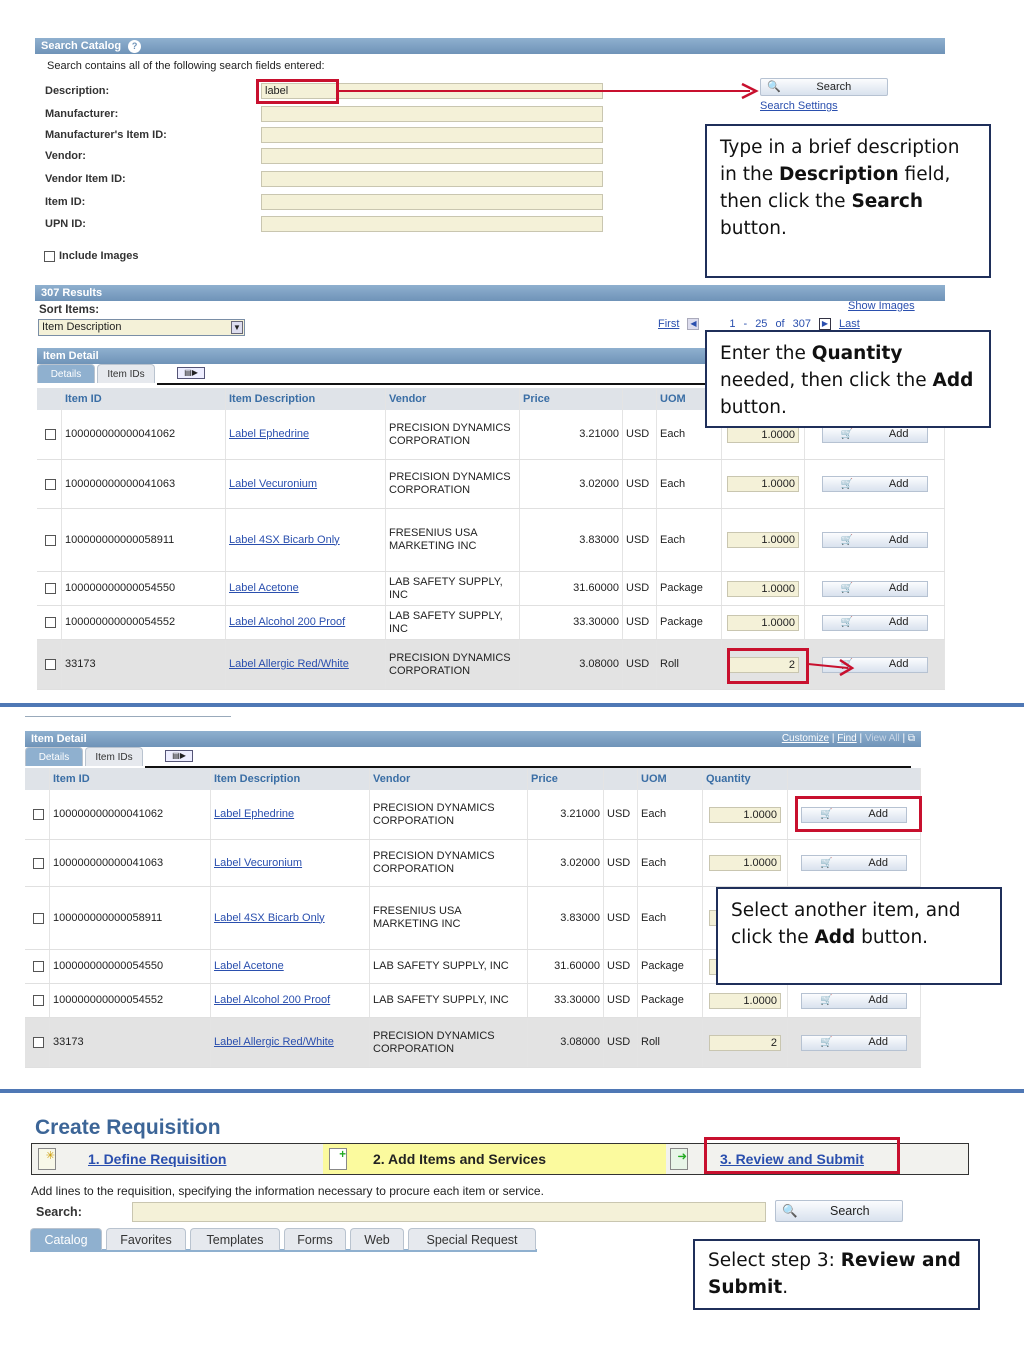 This screenshot has height=1365, width=1024. I want to click on quantity-input: 2, so click(745, 1042).